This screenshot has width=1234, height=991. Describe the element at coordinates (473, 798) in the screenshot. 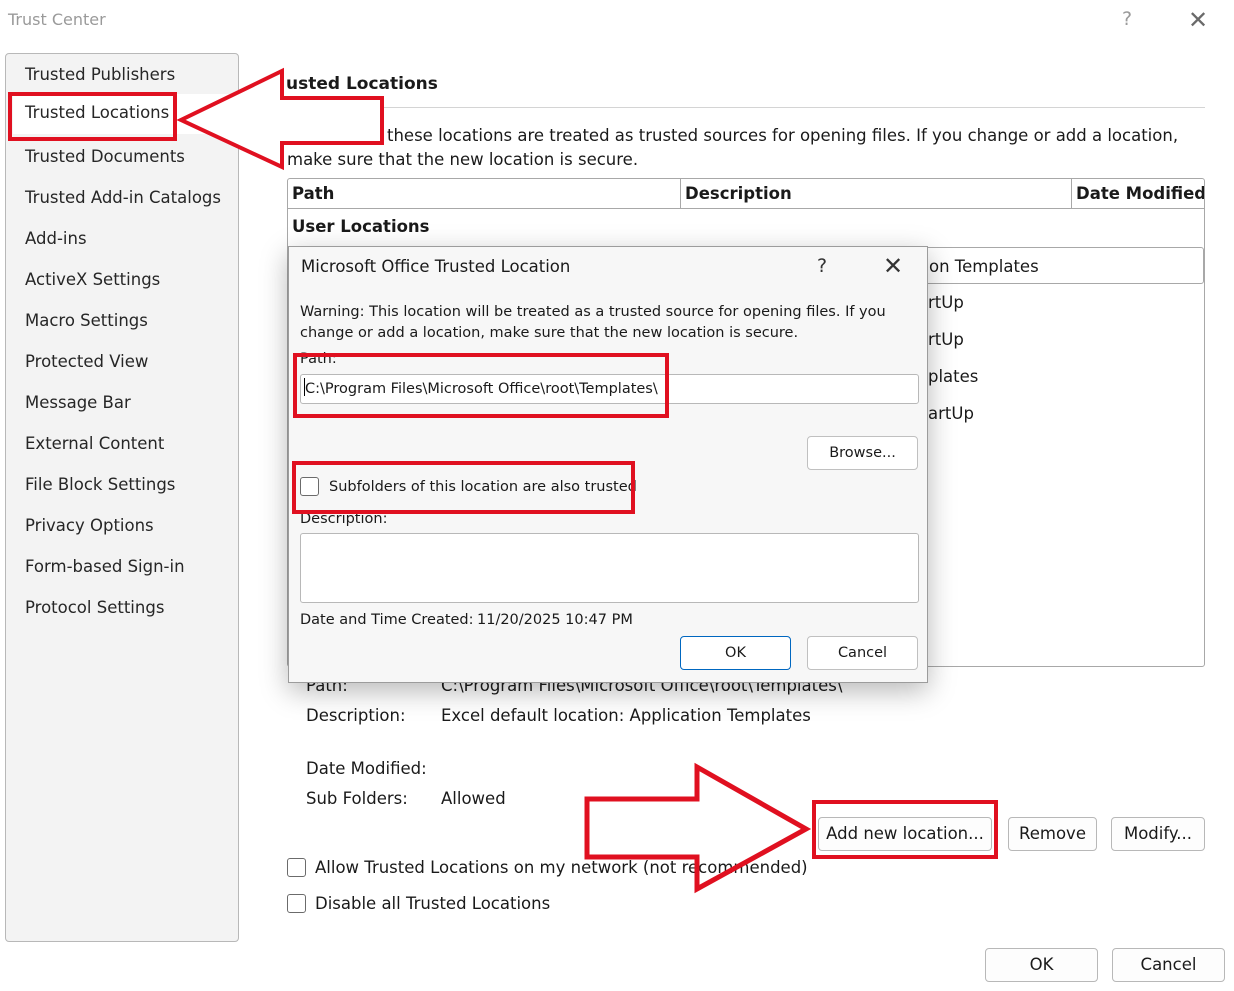

I see `detail-sub-folders-value: Allowed` at that location.